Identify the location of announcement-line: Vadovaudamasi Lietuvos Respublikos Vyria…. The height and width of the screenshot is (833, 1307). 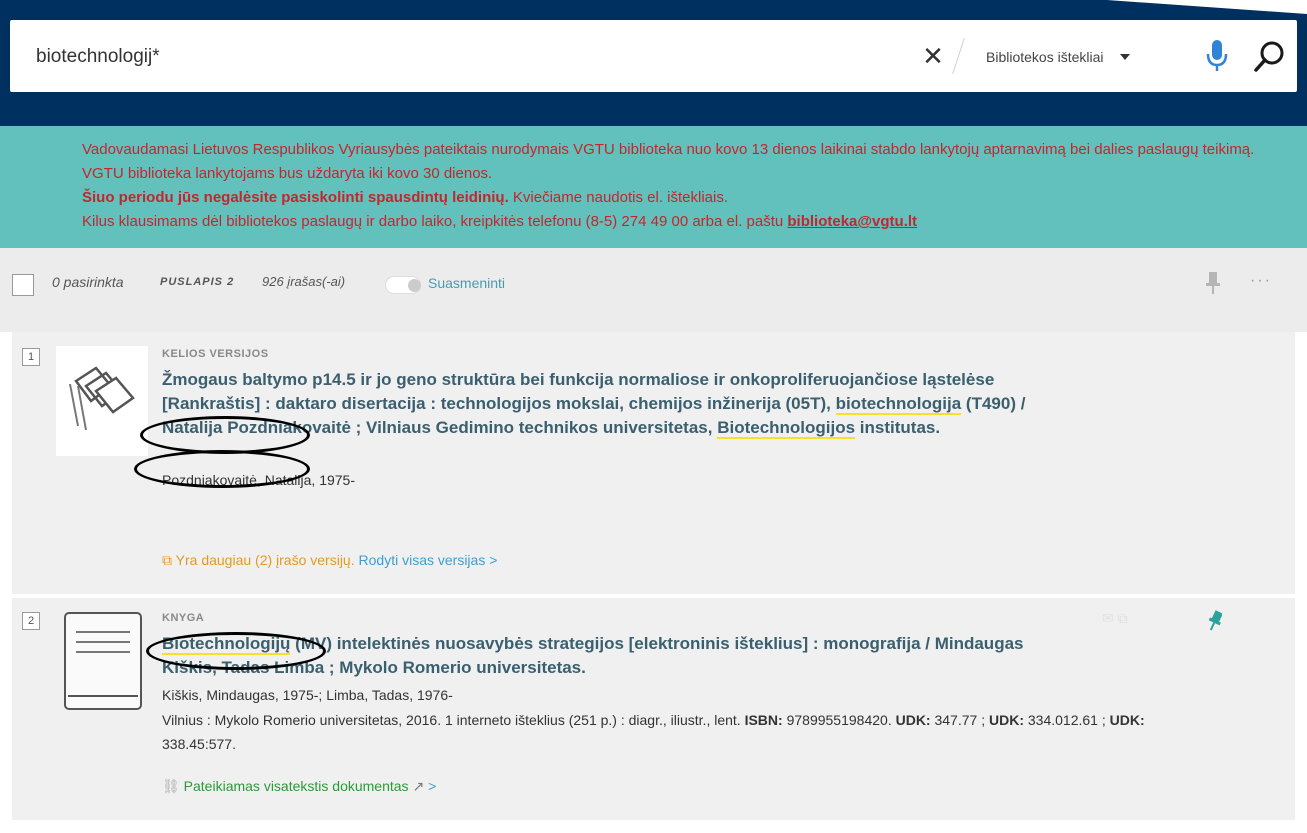
(668, 161).